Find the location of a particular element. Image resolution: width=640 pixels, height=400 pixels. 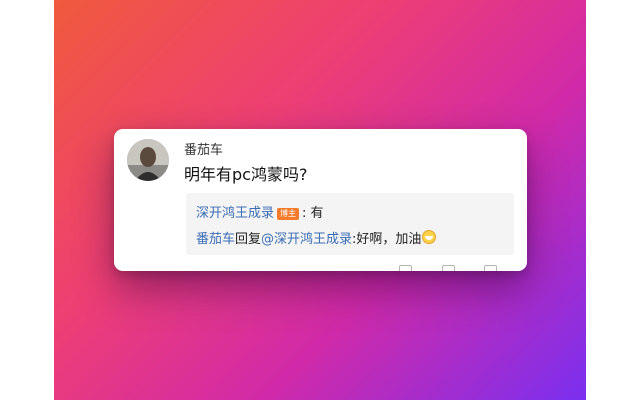

reply-box: 深开鸿王成录 博主: 有 番茄车回复@深开鸿王成录:好啊，加油 is located at coordinates (350, 224).